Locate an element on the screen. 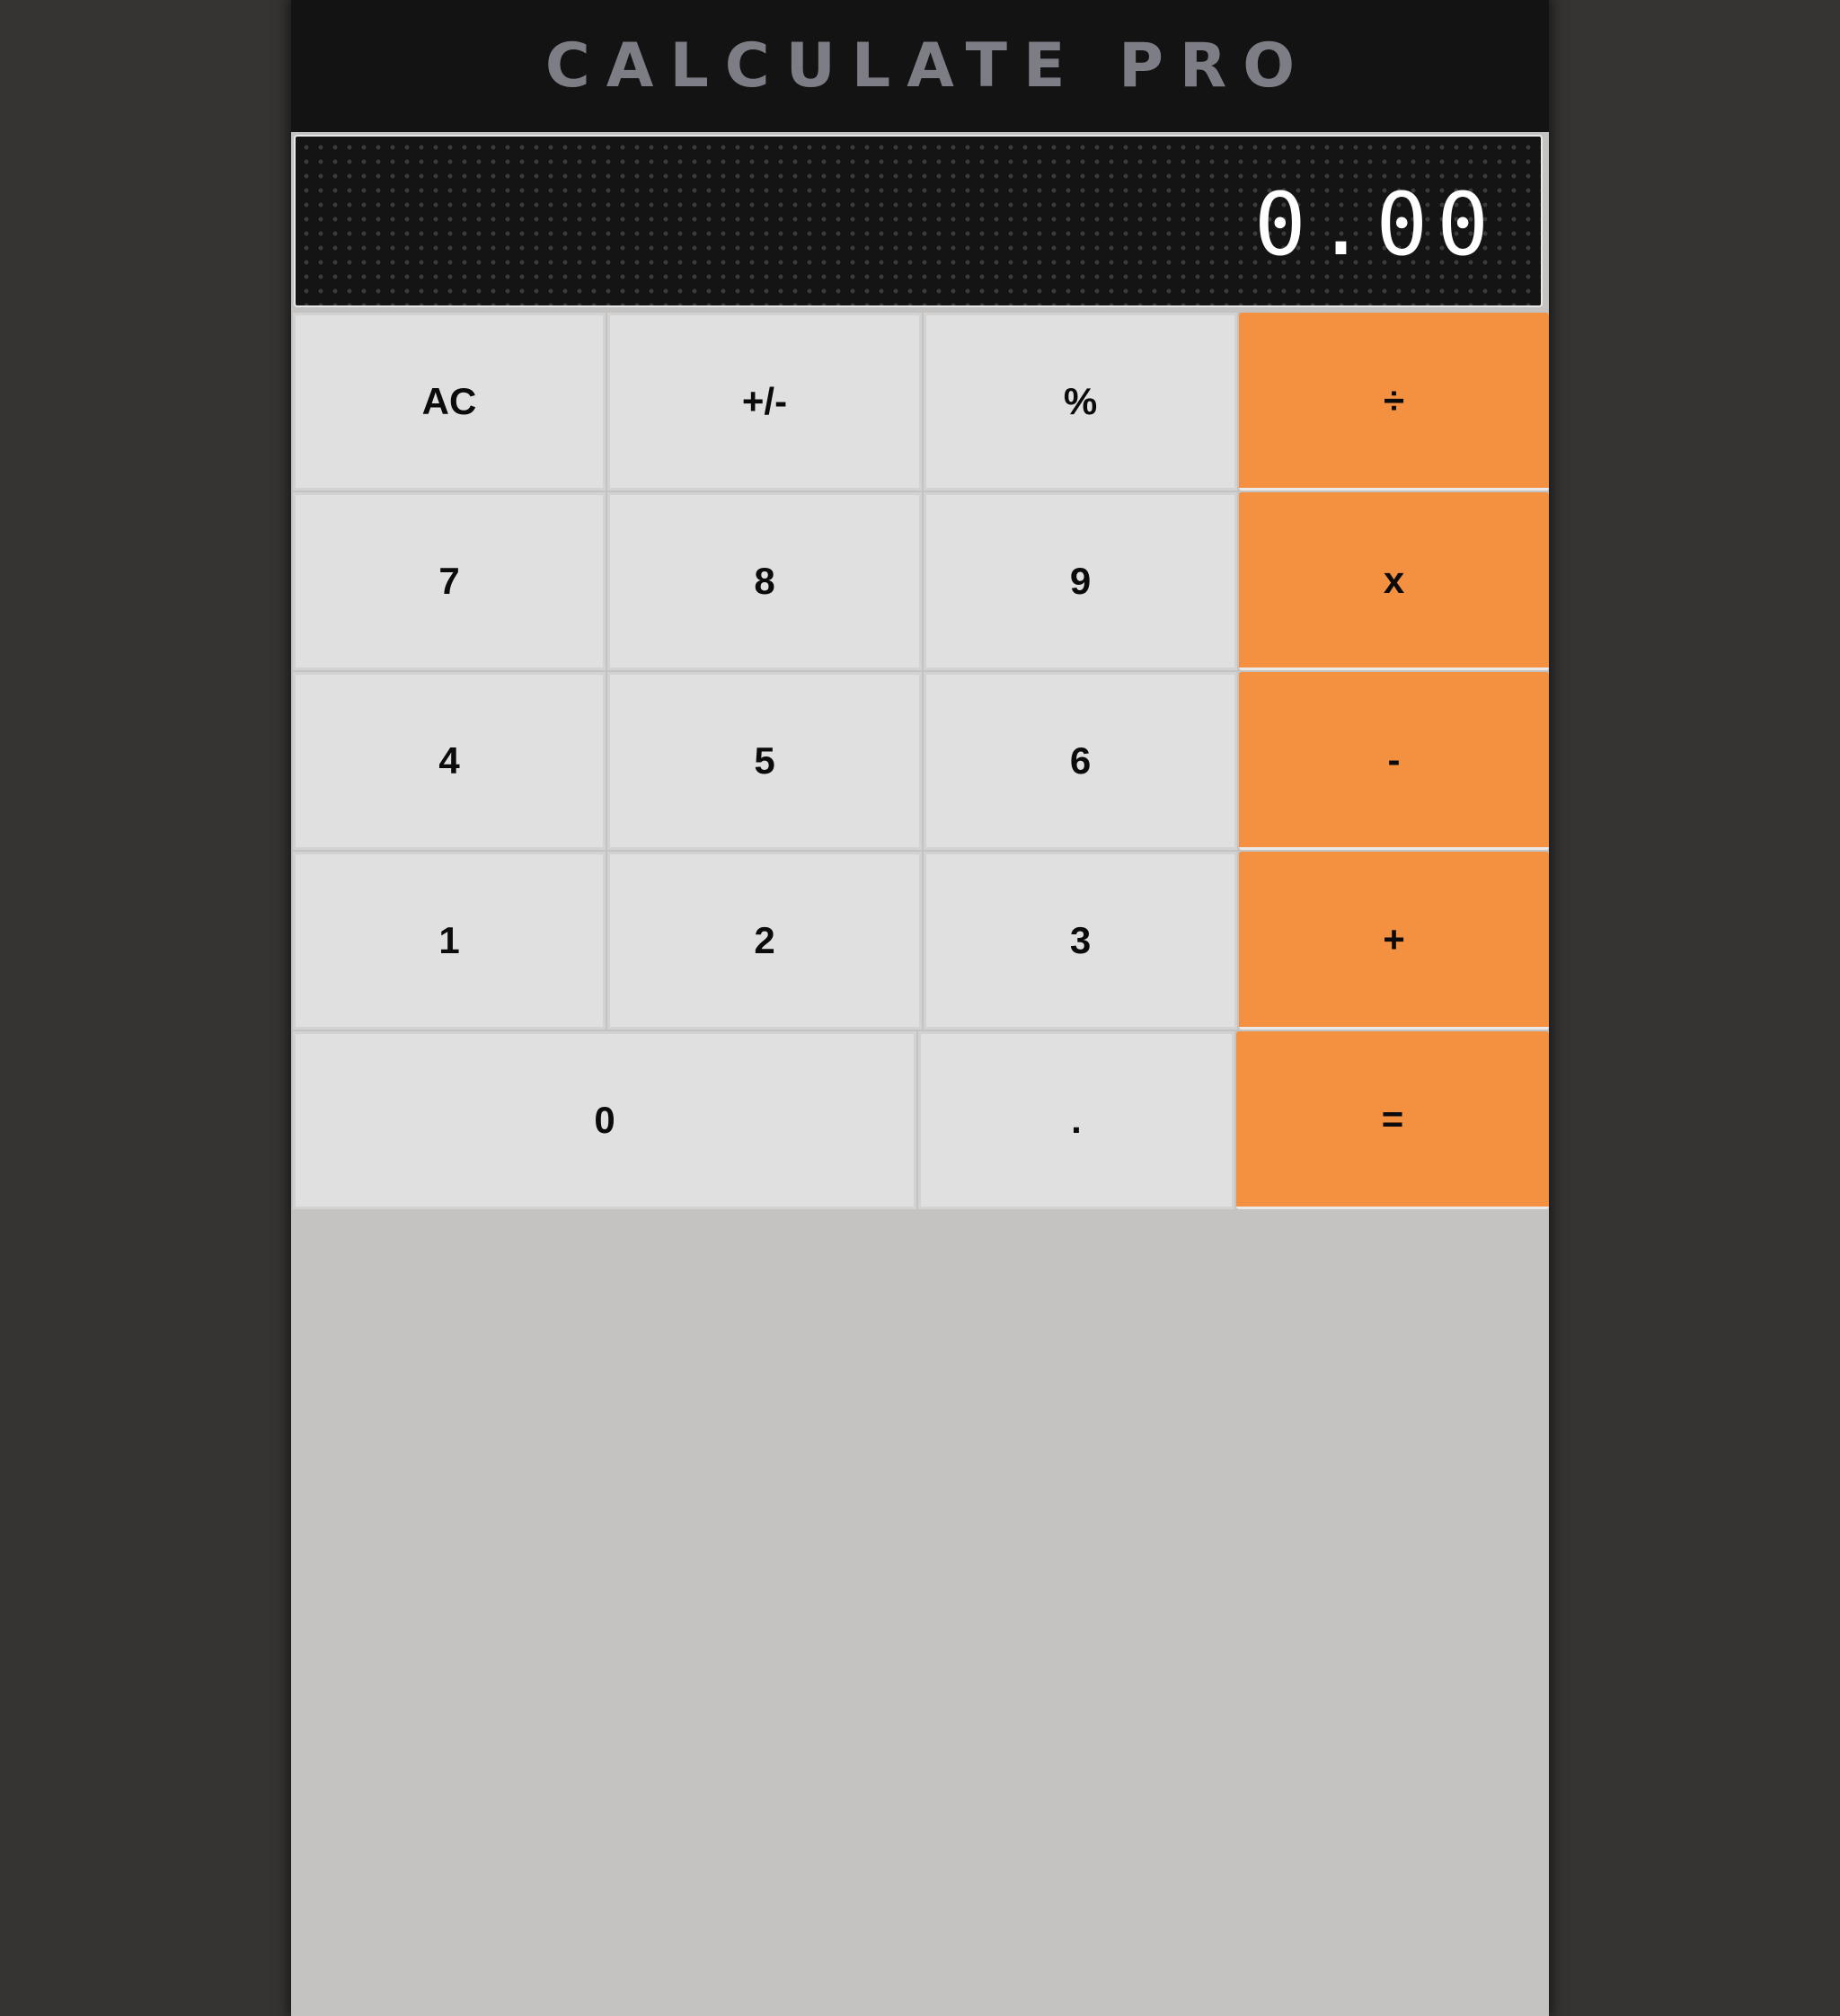 The width and height of the screenshot is (1840, 2016). decimal-button: . is located at coordinates (1076, 1120).